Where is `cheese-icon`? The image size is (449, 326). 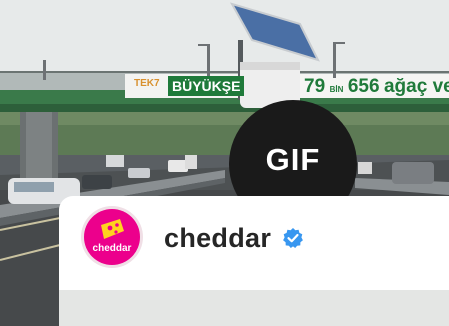
cheese-icon is located at coordinates (112, 229).